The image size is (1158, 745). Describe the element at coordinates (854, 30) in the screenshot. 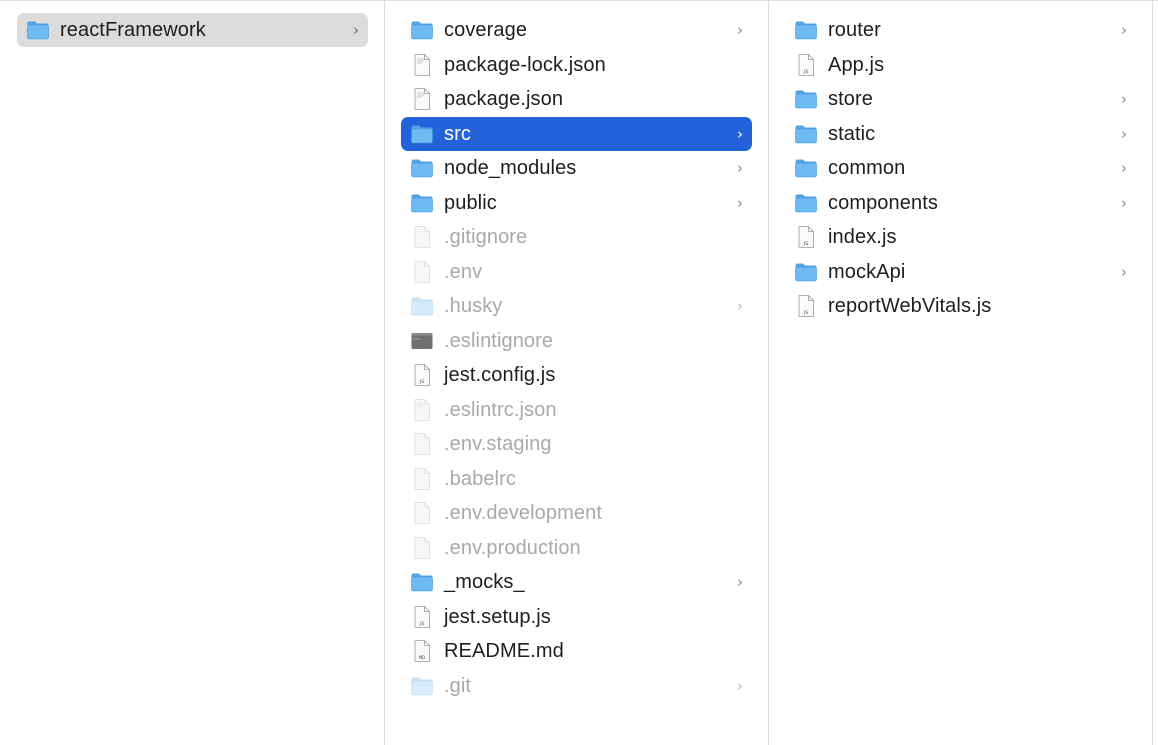

I see `item-name: router` at that location.